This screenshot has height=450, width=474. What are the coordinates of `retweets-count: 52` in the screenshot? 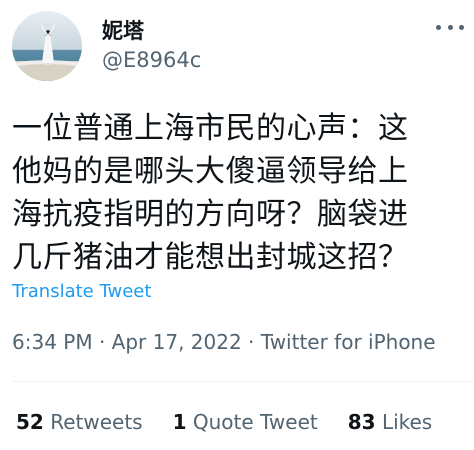 It's located at (30, 422).